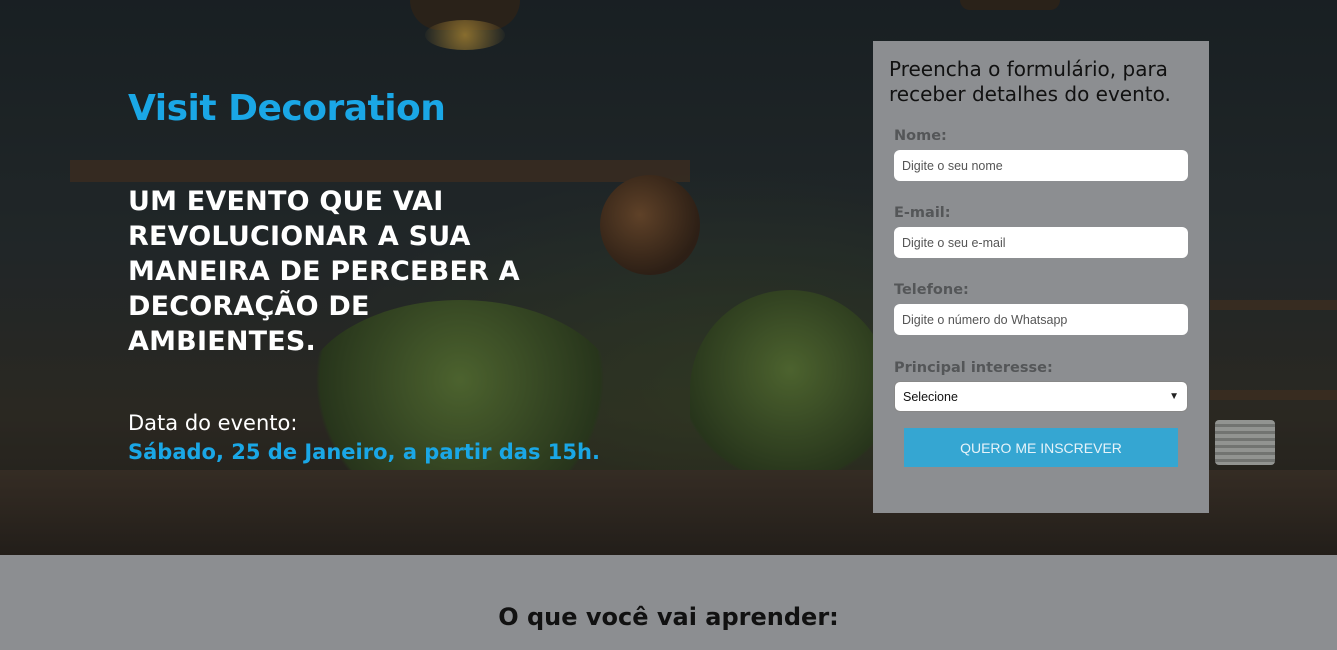 This screenshot has height=650, width=1337. What do you see at coordinates (364, 452) in the screenshot?
I see `event-date-value: Sábado, 25 de Janeiro, a partir das 15h.` at bounding box center [364, 452].